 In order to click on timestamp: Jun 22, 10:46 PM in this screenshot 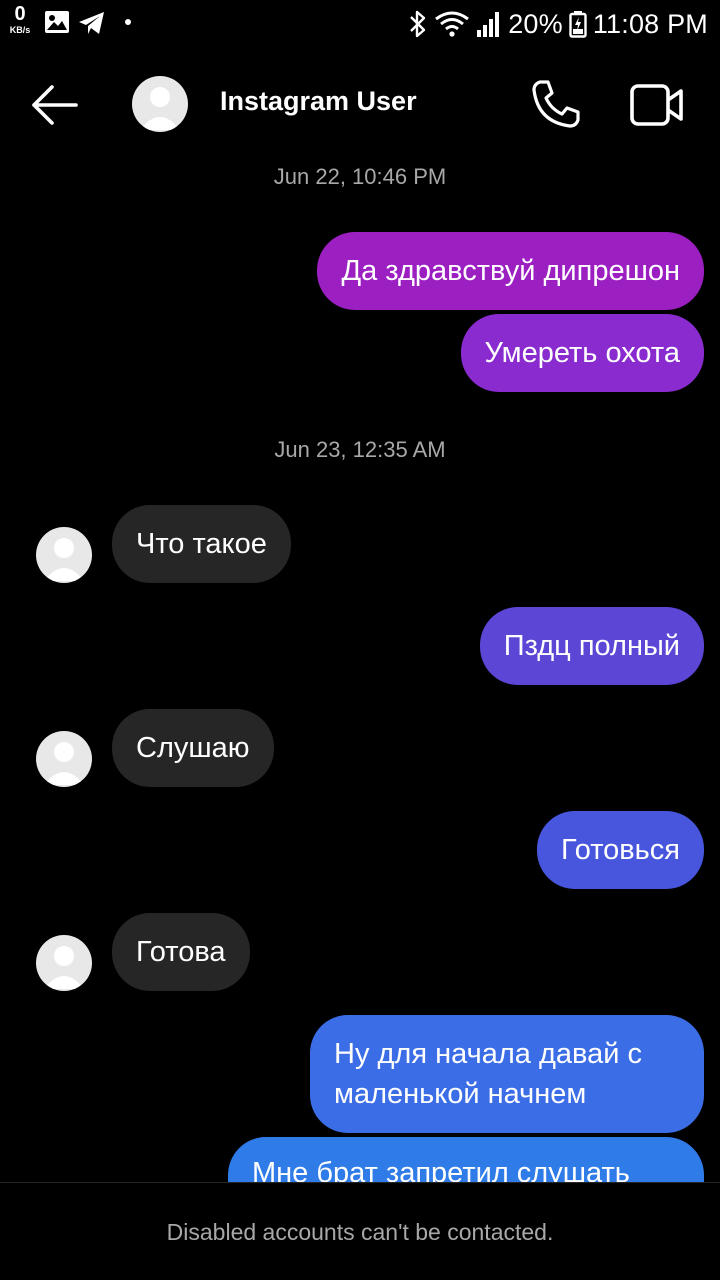, I will do `click(360, 176)`.